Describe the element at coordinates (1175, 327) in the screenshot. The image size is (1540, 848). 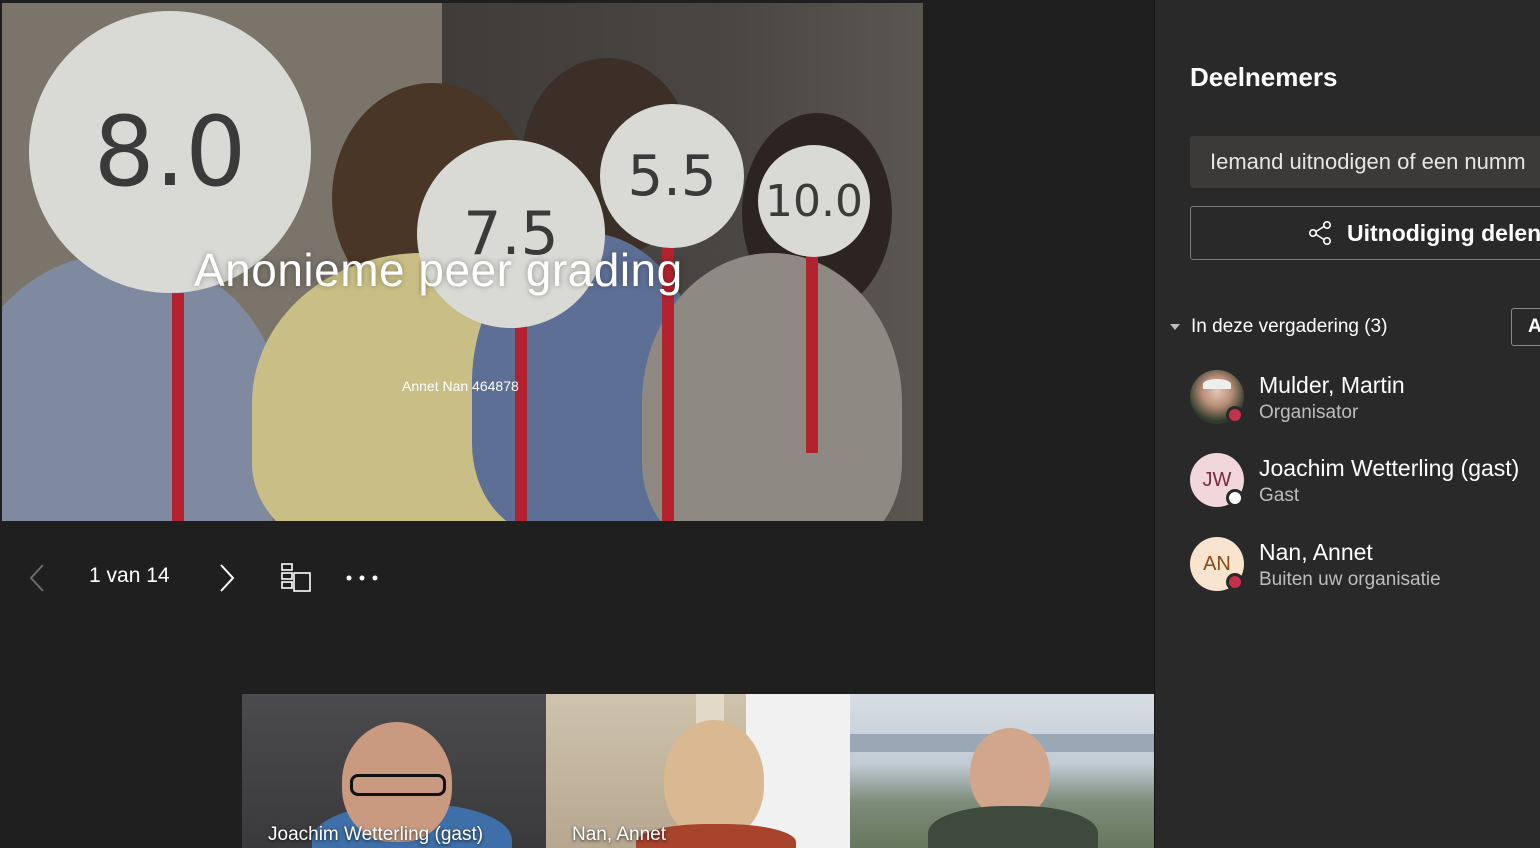
I see `caret-down-icon` at that location.